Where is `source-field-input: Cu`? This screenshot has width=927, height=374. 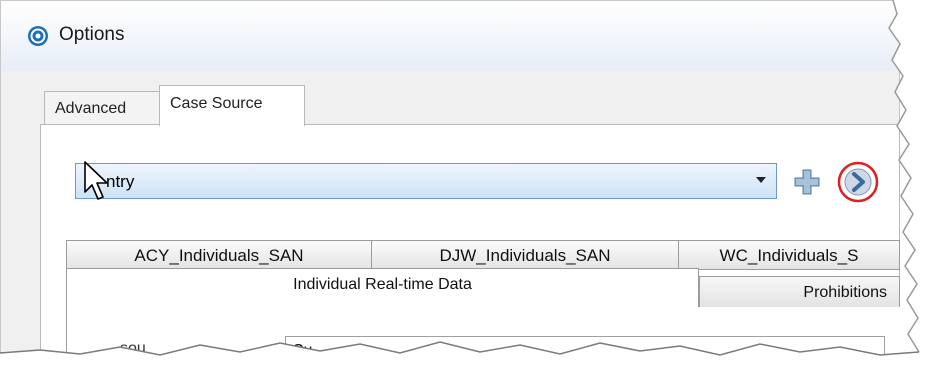
source-field-input: Cu is located at coordinates (585, 350).